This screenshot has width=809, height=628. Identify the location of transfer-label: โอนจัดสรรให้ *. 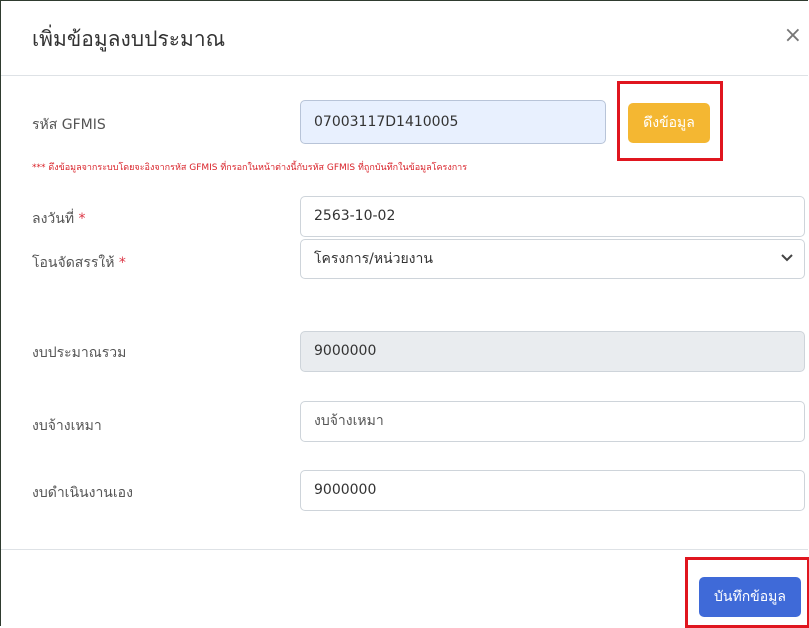
(79, 263).